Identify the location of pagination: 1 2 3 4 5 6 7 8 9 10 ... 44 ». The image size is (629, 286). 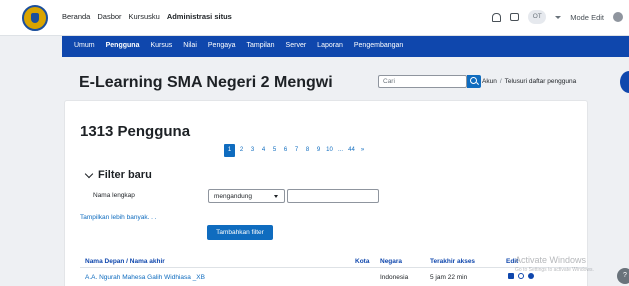
(296, 150).